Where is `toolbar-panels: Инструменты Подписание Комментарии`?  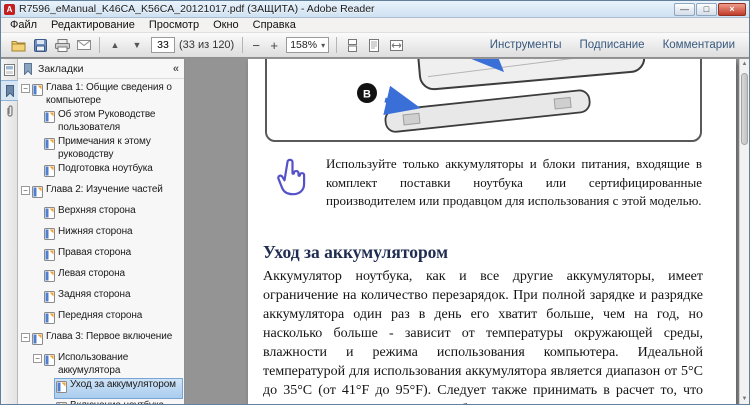
toolbar-panels: Инструменты Подписание Комментарии is located at coordinates (616, 45).